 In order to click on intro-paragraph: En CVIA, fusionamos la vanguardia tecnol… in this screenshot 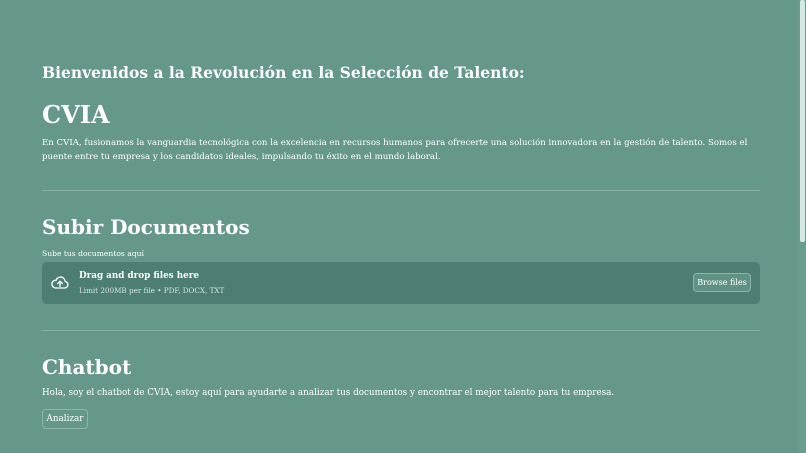, I will do `click(395, 150)`.